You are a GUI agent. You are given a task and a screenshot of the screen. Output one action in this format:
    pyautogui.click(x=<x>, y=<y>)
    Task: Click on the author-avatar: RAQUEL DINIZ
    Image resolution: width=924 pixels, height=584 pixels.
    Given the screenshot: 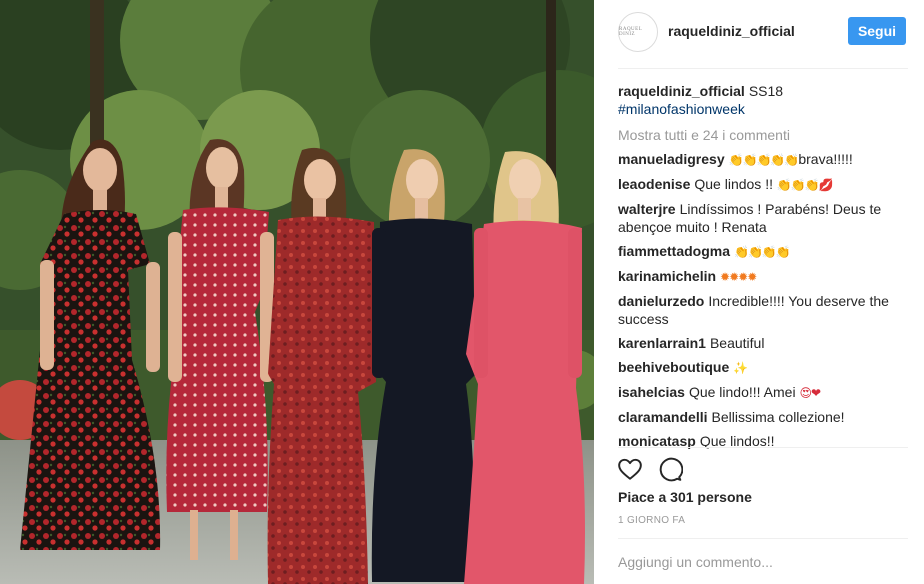 What is the action you would take?
    pyautogui.click(x=638, y=32)
    